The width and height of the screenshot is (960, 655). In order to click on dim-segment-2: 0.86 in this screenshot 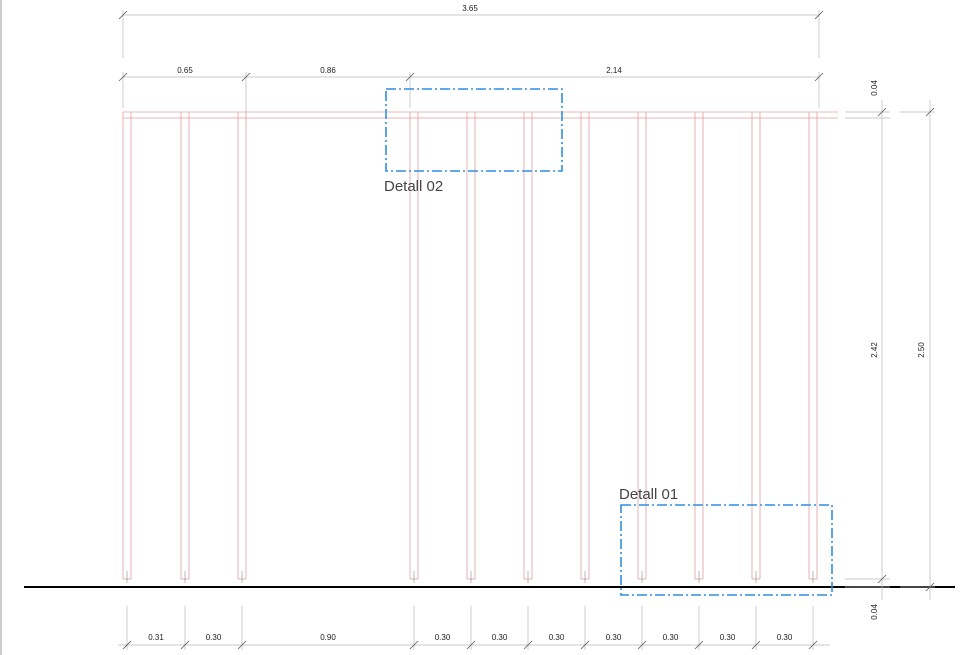, I will do `click(328, 70)`.